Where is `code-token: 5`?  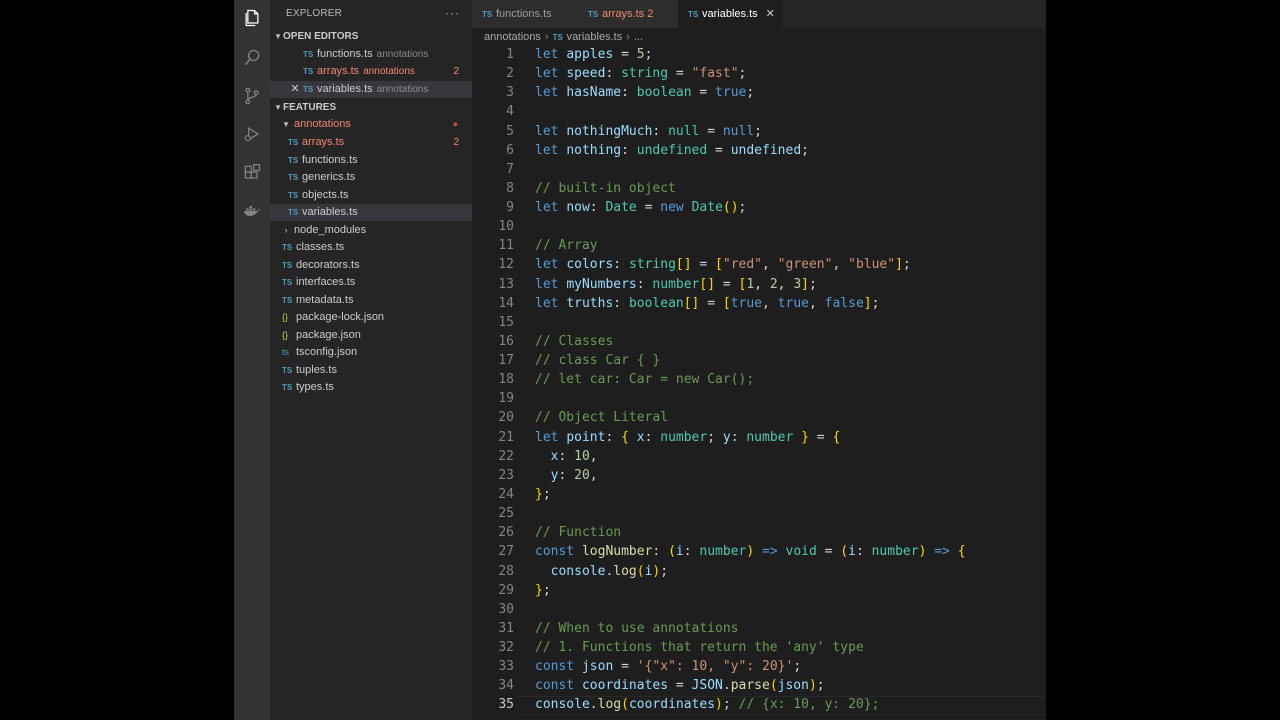
code-token: 5 is located at coordinates (640, 54).